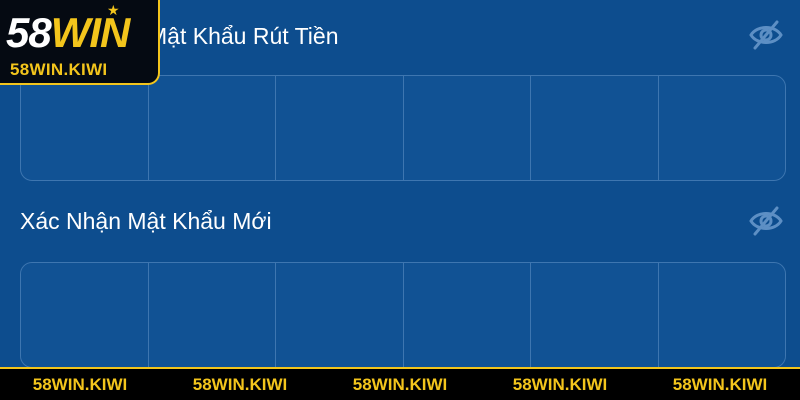 The image size is (800, 400). What do you see at coordinates (29, 32) in the screenshot?
I see `logo-number: 58` at bounding box center [29, 32].